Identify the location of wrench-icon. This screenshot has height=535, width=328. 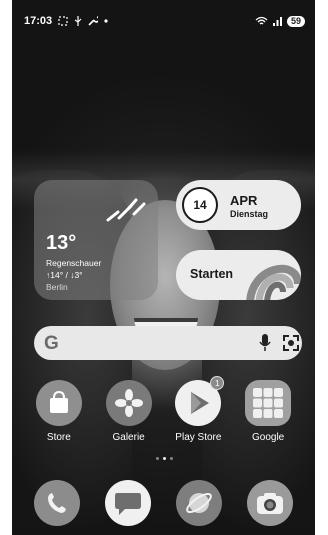
(93, 21).